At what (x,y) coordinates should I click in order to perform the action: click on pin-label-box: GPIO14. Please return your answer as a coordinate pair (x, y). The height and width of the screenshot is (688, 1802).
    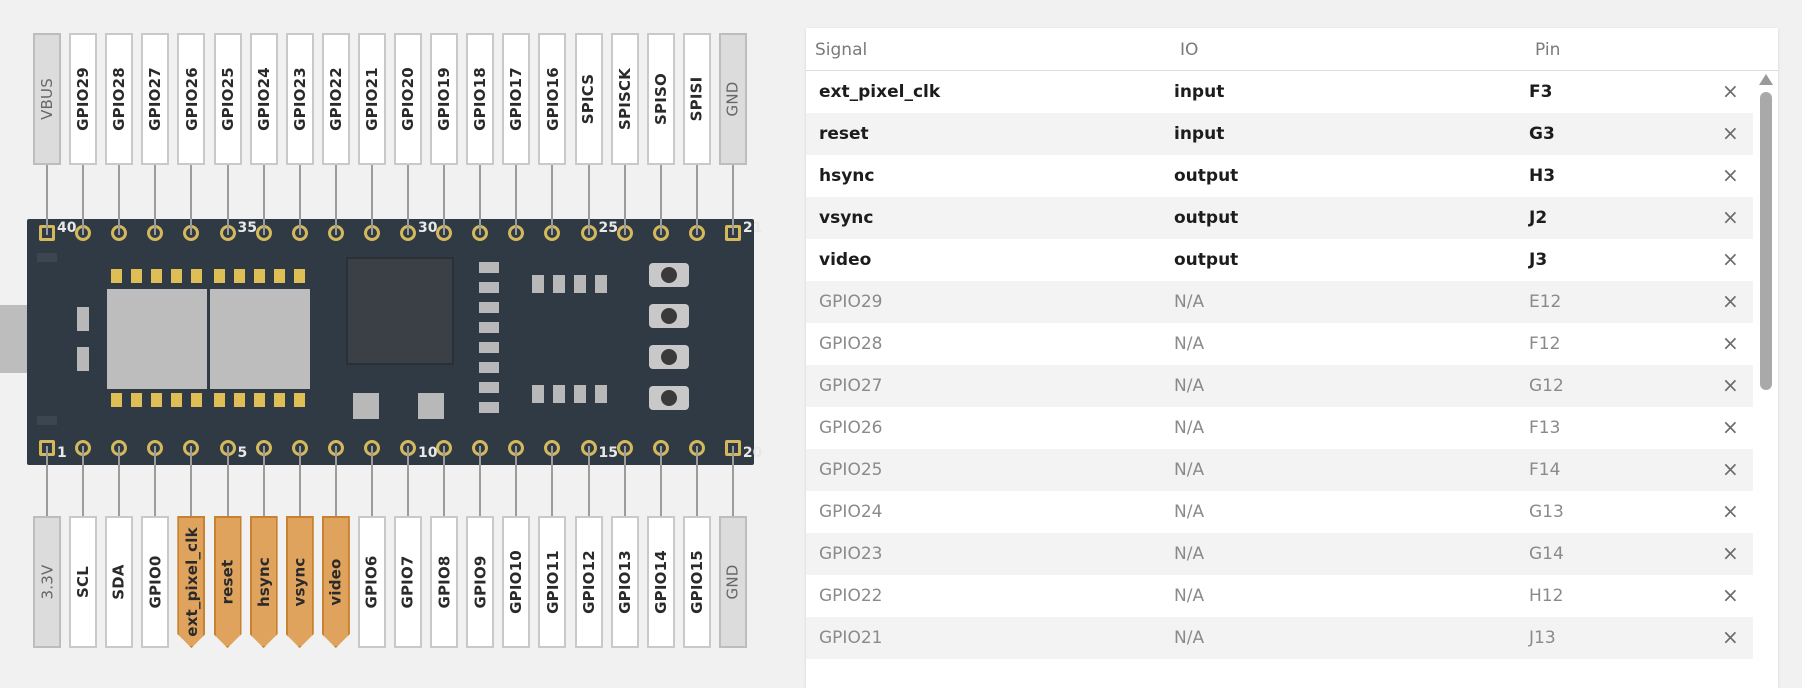
    Looking at the image, I should click on (660, 582).